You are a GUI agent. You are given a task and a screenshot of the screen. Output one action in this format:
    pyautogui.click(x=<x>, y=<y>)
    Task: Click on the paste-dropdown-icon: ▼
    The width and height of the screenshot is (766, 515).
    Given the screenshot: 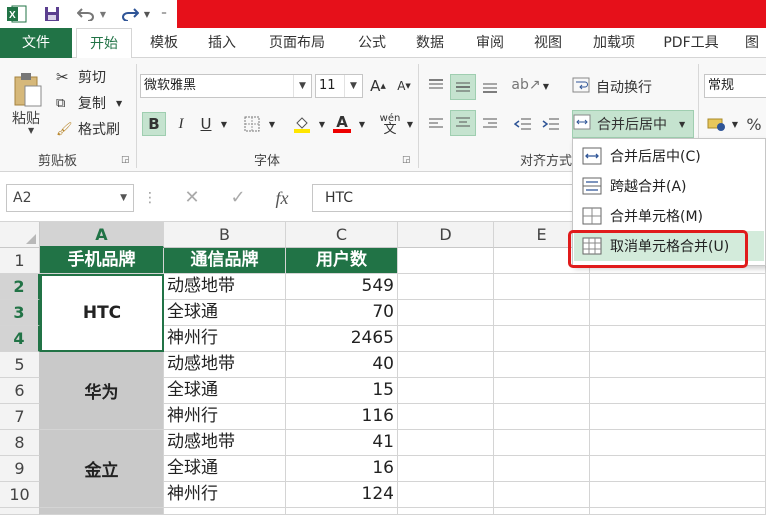 What is the action you would take?
    pyautogui.click(x=31, y=130)
    